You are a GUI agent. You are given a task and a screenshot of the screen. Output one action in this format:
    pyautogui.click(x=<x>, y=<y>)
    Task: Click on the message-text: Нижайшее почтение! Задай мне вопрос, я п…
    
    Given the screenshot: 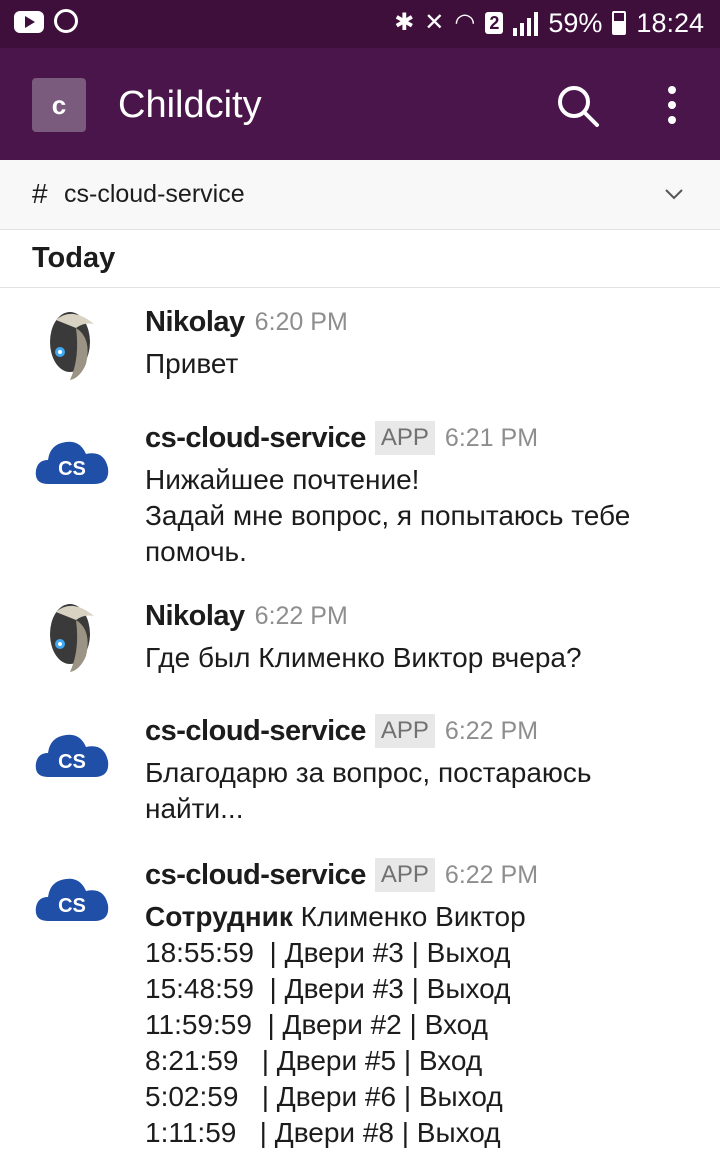 What is the action you would take?
    pyautogui.click(x=425, y=516)
    